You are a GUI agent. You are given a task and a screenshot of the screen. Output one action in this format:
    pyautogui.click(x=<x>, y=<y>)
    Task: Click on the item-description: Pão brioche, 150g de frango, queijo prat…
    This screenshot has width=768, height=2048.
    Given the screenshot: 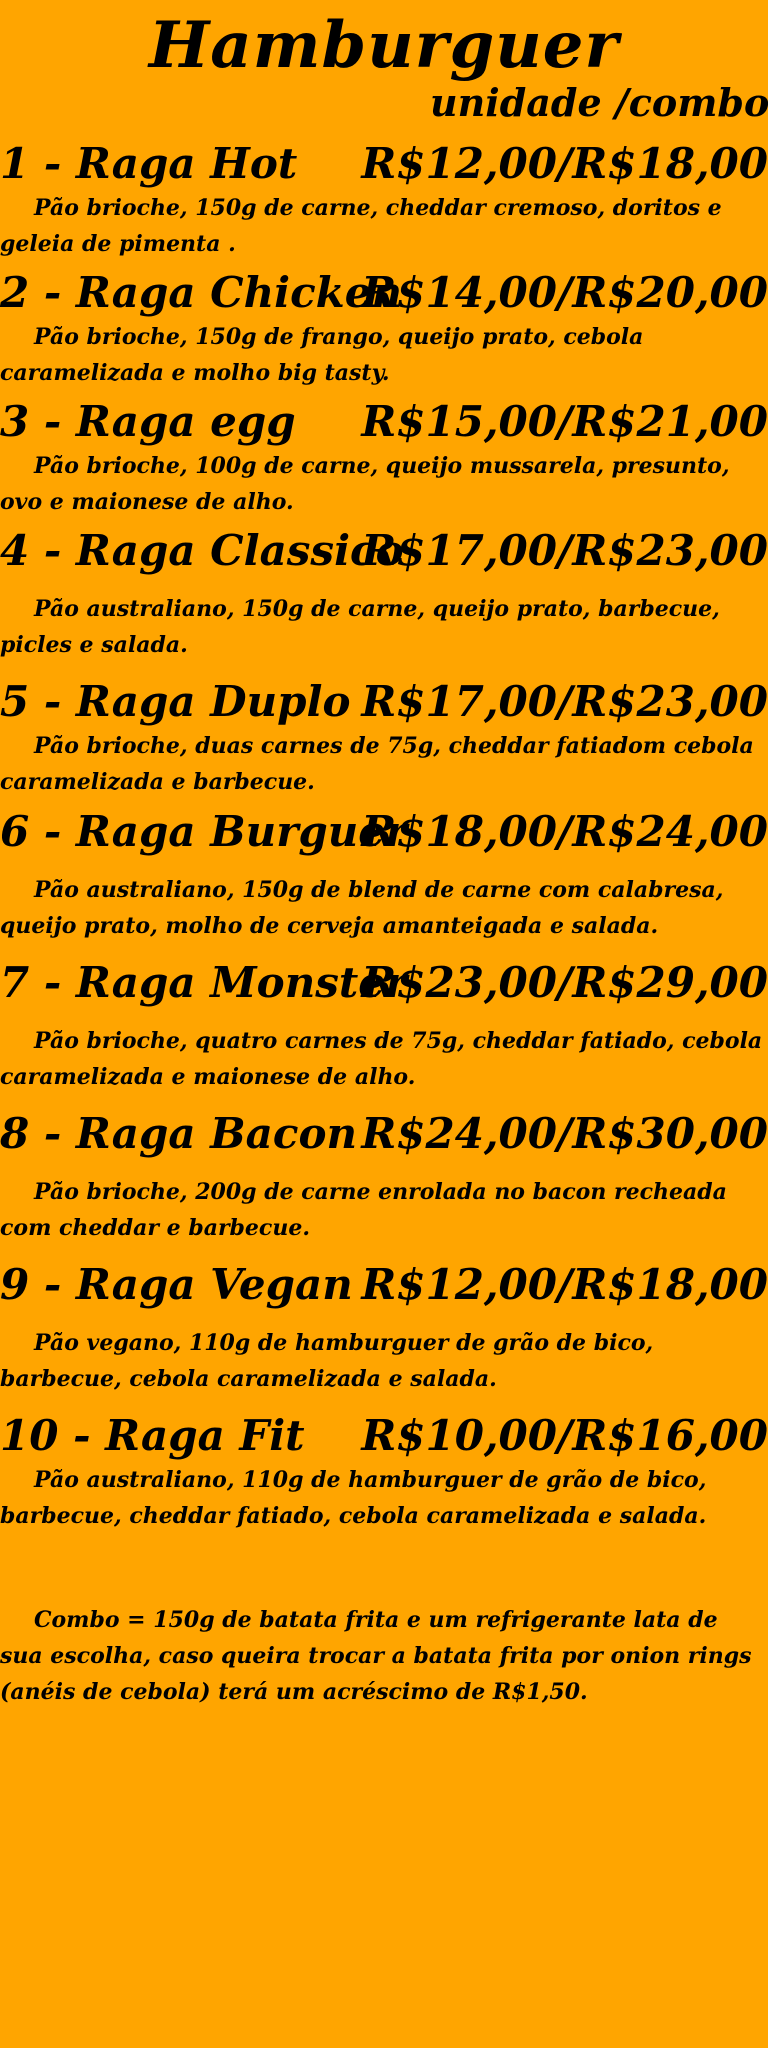 What is the action you would take?
    pyautogui.click(x=322, y=355)
    